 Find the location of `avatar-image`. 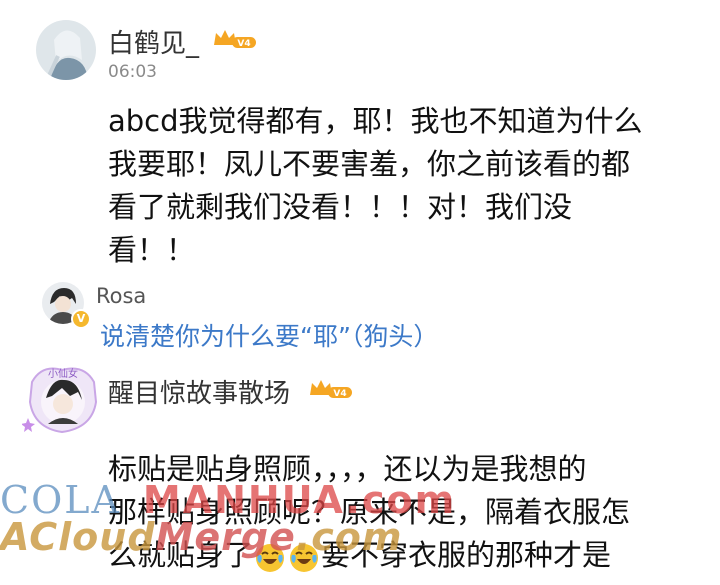

avatar-image is located at coordinates (66, 50).